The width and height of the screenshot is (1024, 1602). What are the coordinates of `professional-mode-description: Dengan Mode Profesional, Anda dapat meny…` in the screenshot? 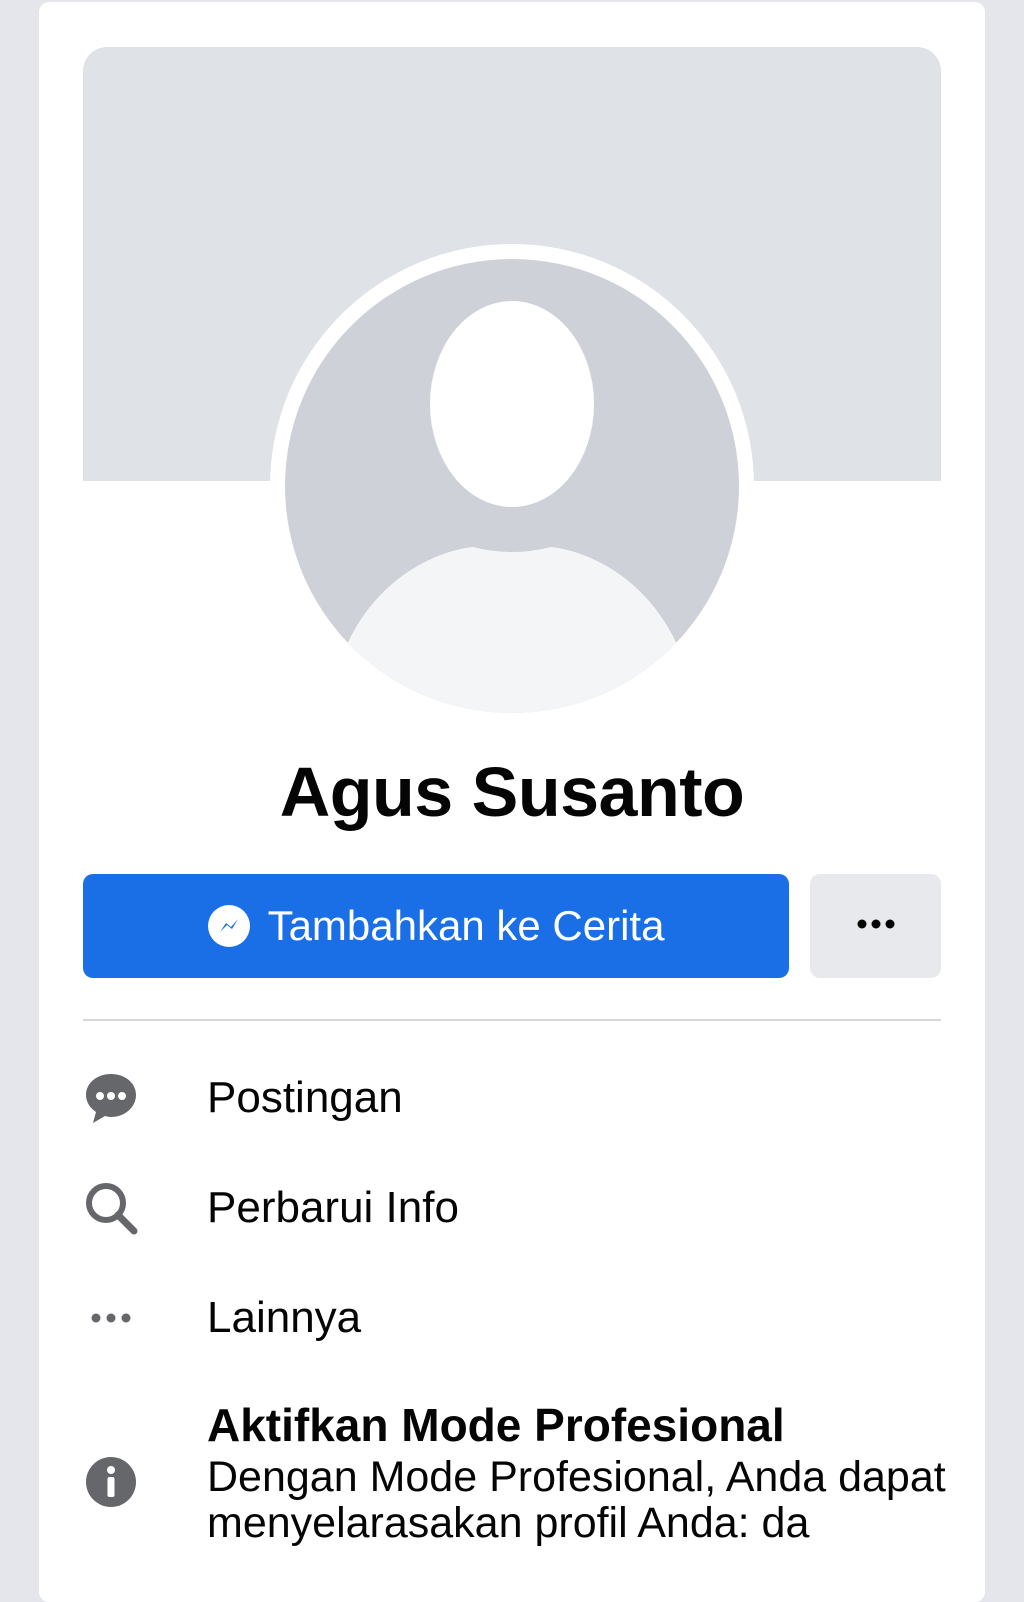 It's located at (576, 1500).